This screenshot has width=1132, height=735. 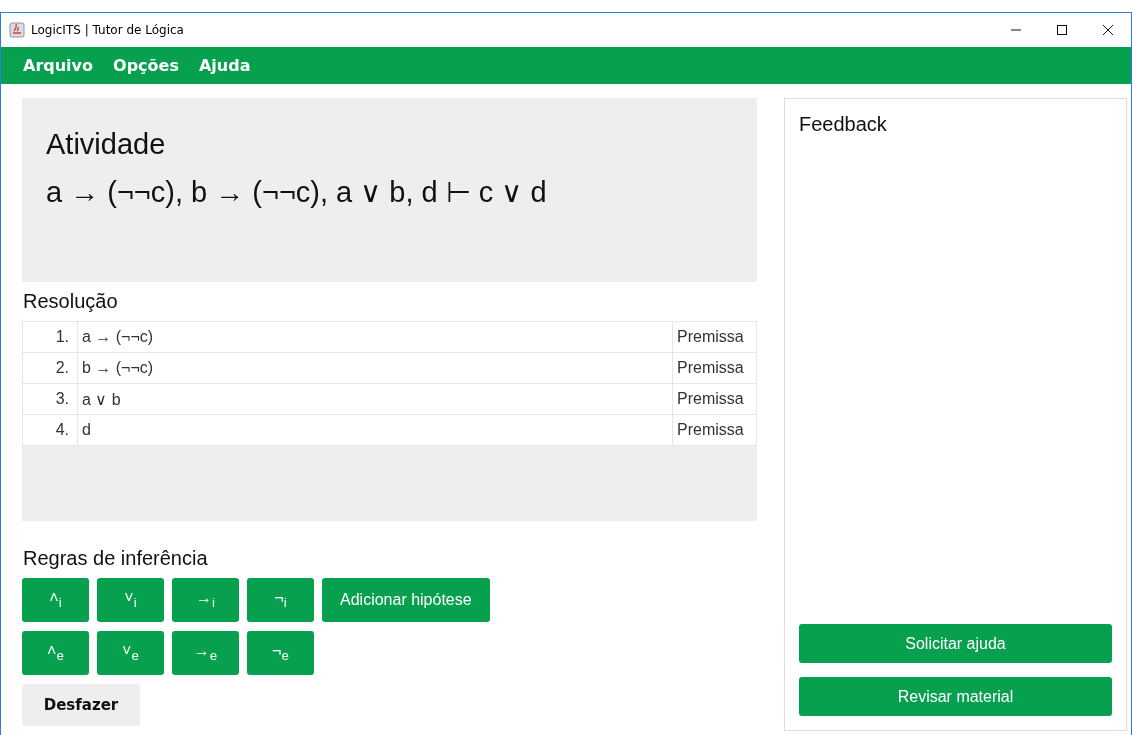 What do you see at coordinates (843, 124) in the screenshot?
I see `feedback-heading: Feedback` at bounding box center [843, 124].